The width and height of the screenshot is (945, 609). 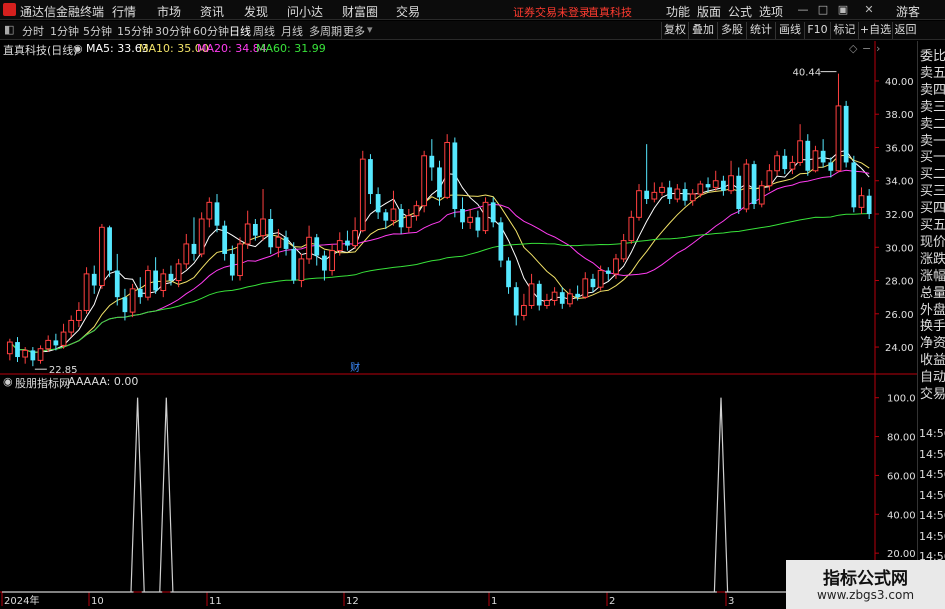 What do you see at coordinates (875, 30) in the screenshot?
I see `add-watchlist-button: +自选` at bounding box center [875, 30].